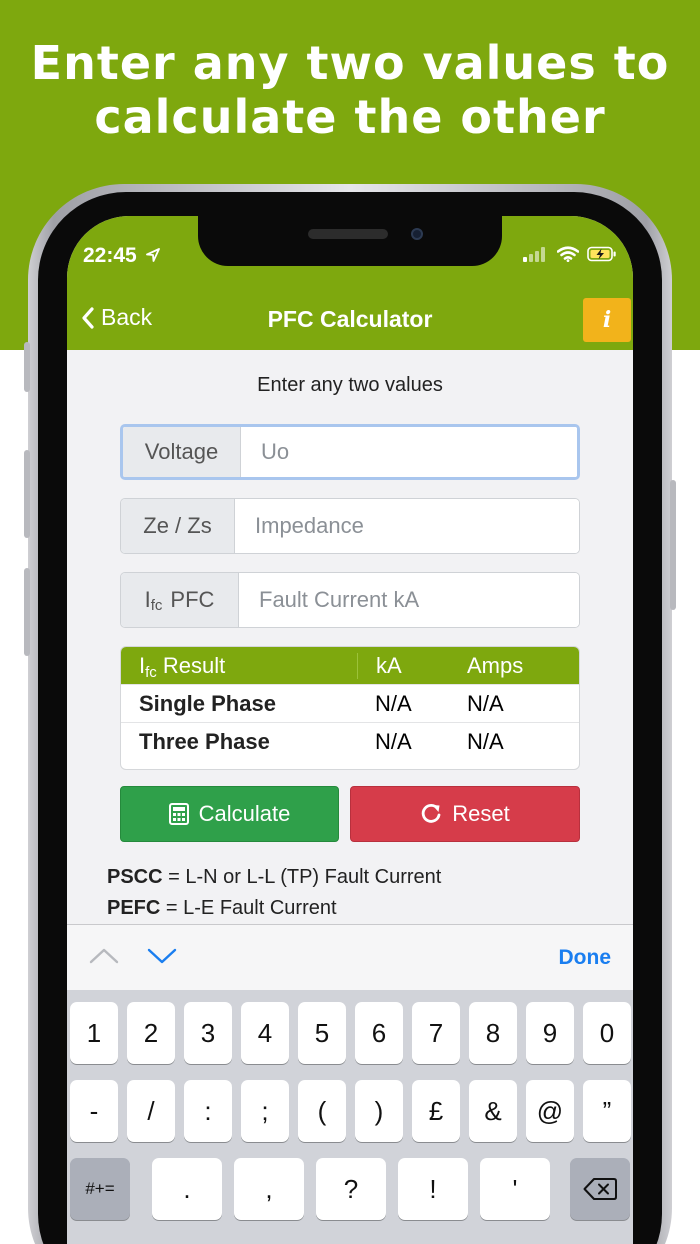 The image size is (700, 1244). I want to click on calculate-button-label: Calculate, so click(244, 813).